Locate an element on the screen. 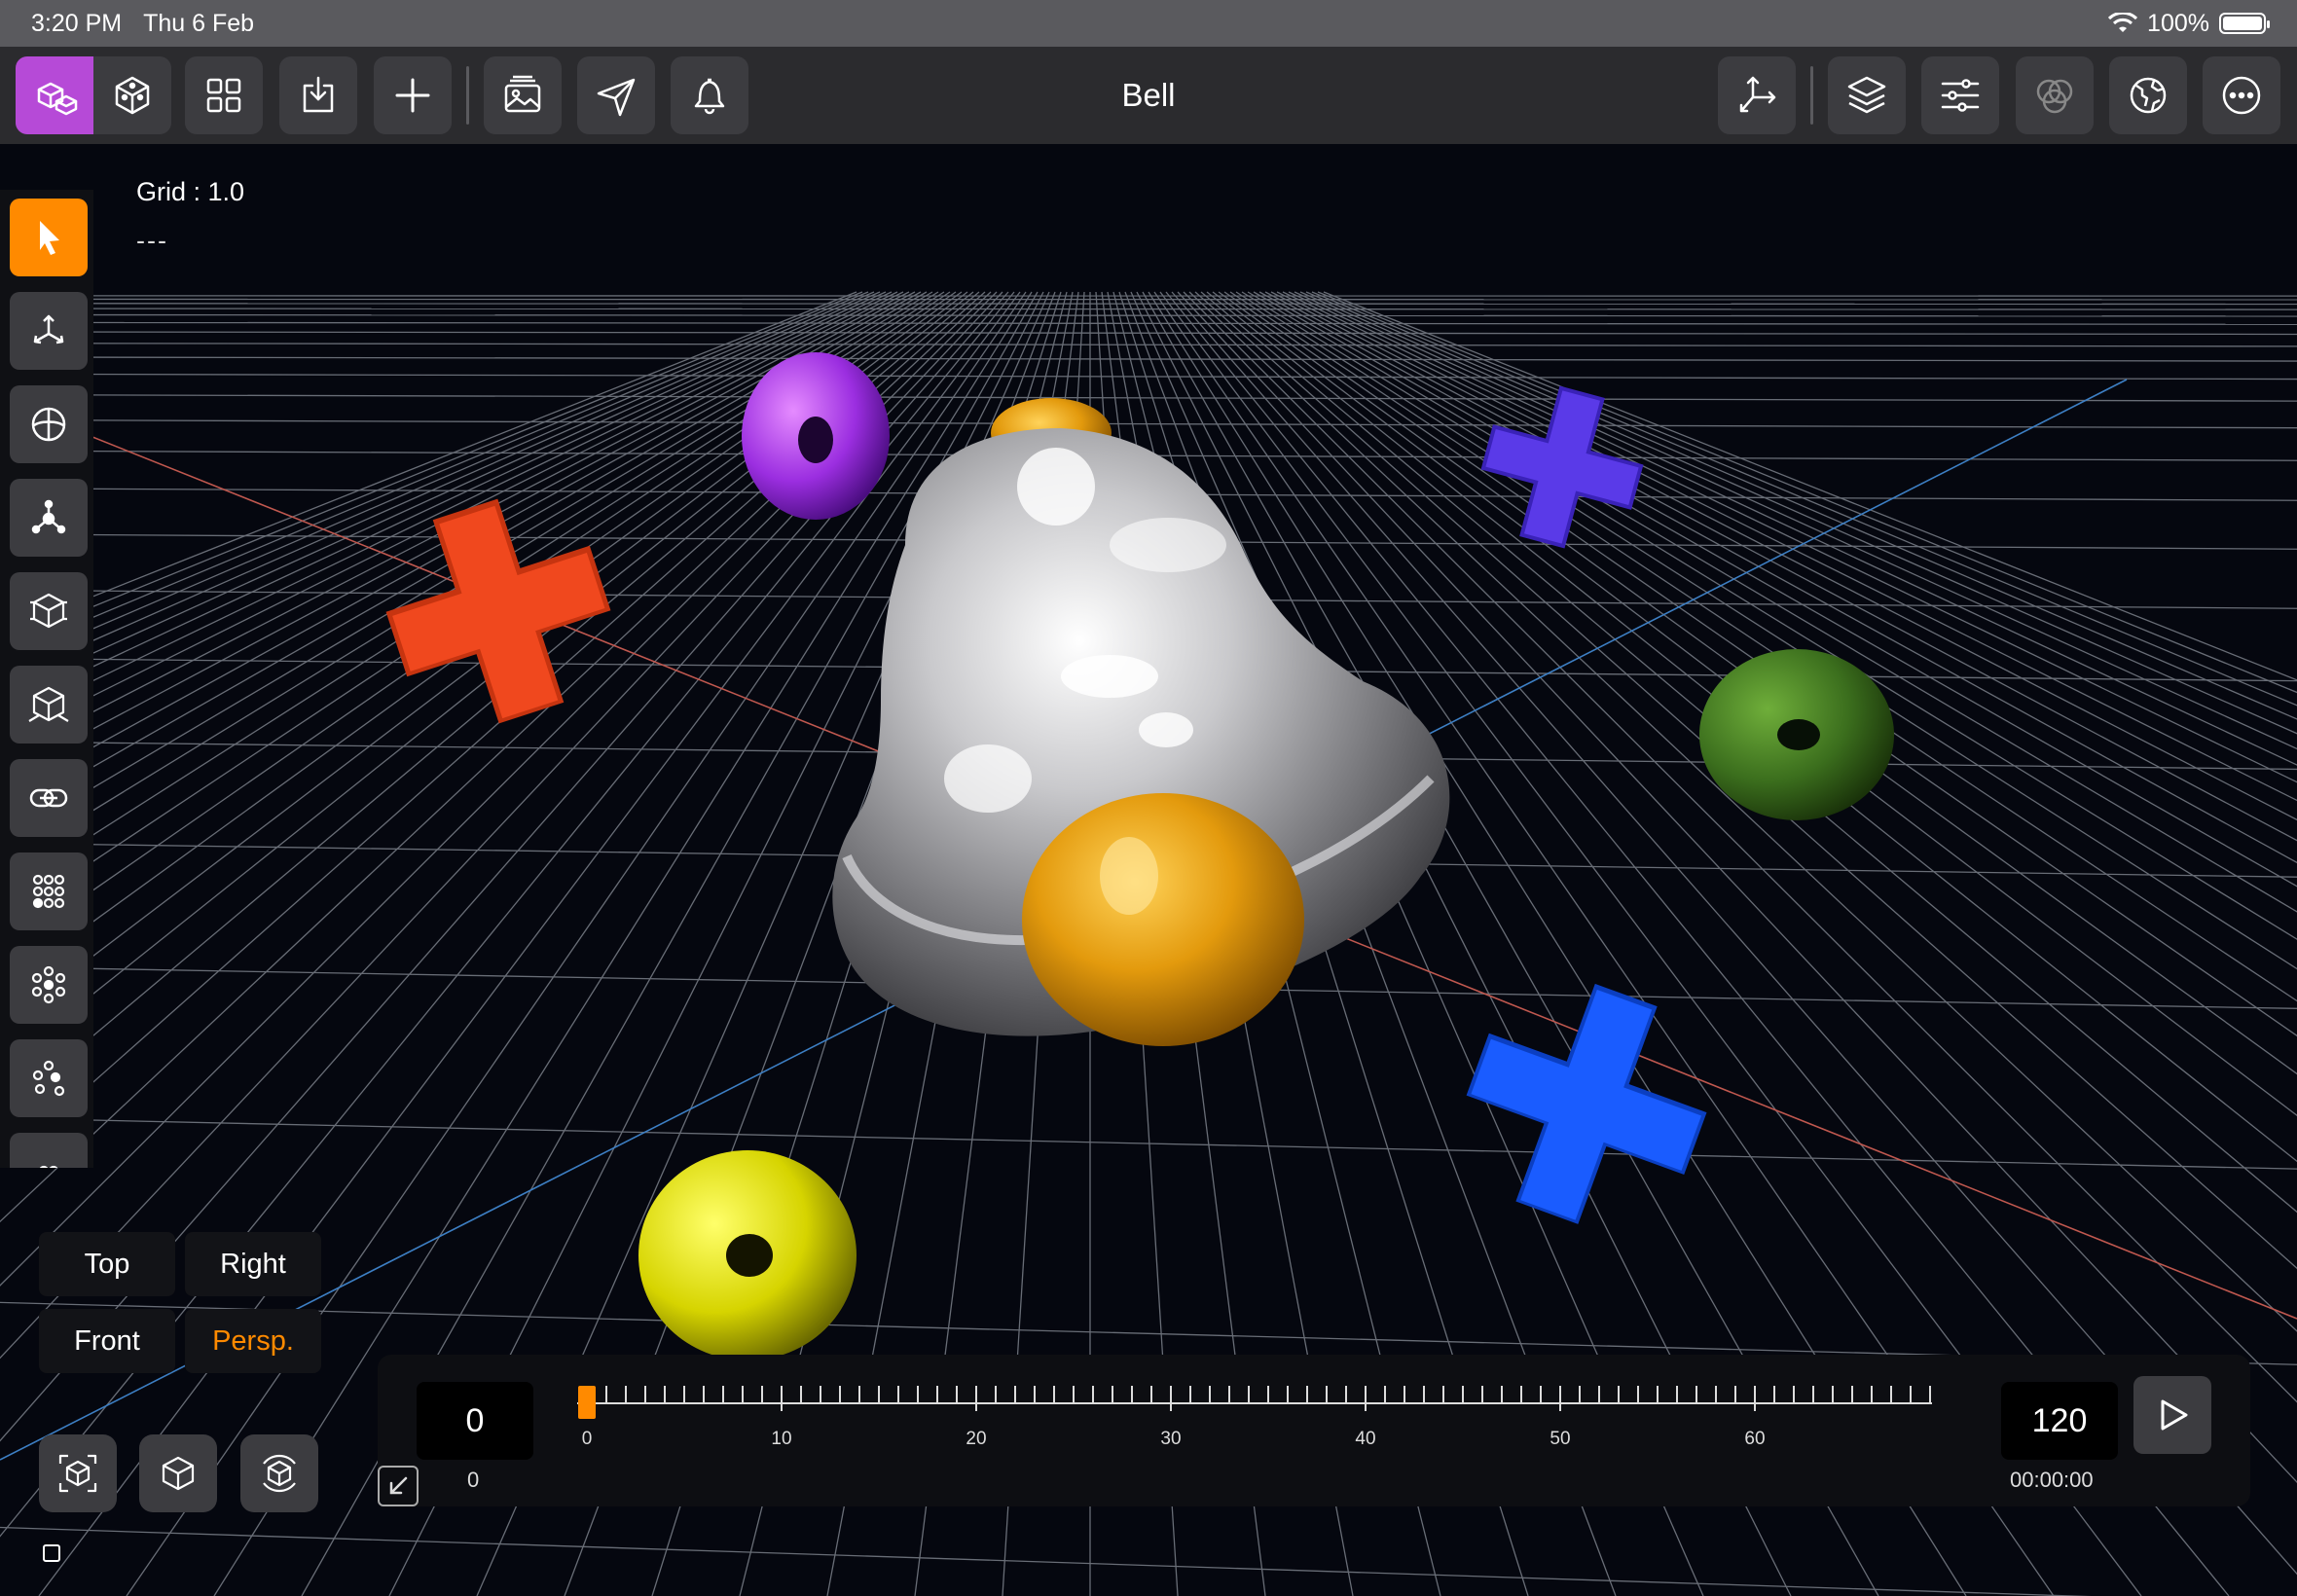  scatter-button is located at coordinates (49, 1078).